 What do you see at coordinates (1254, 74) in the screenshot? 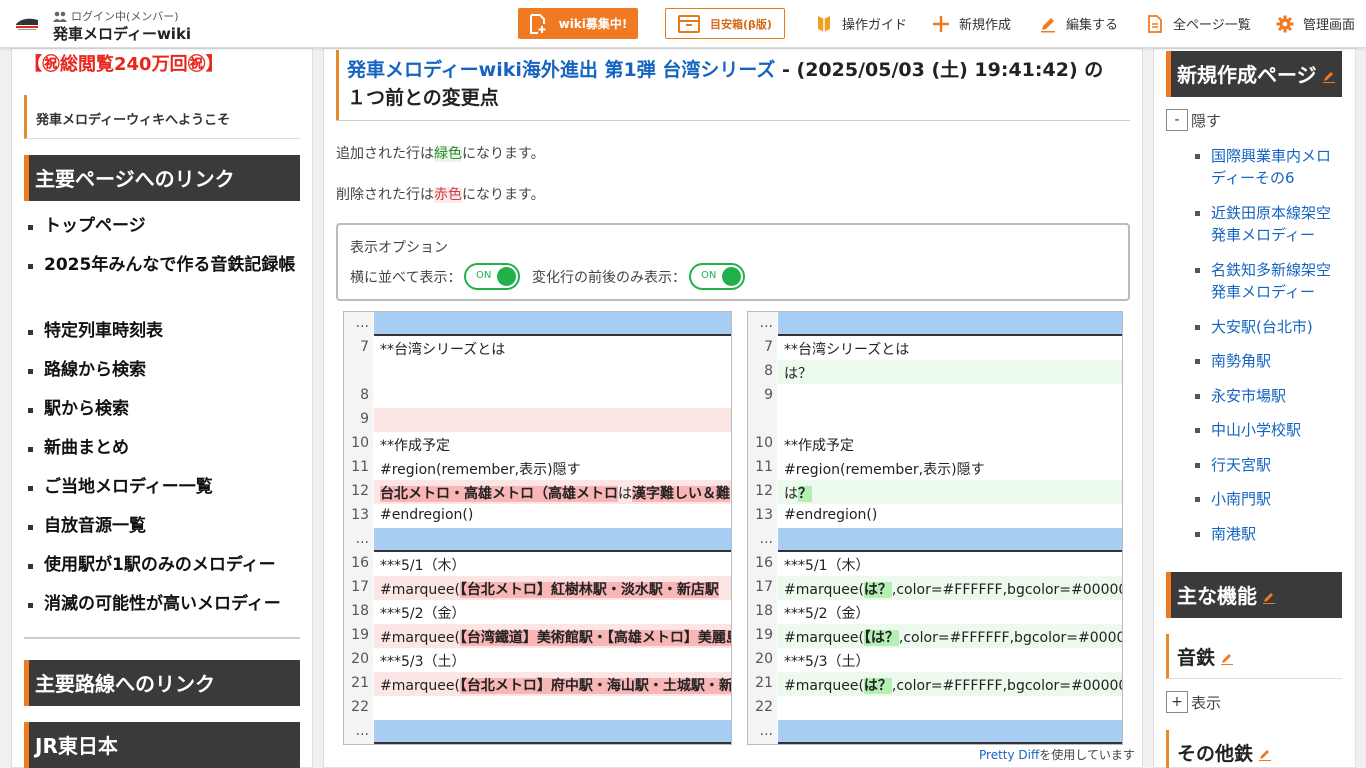
I see `new-pages-heading: 新規作成ページ` at bounding box center [1254, 74].